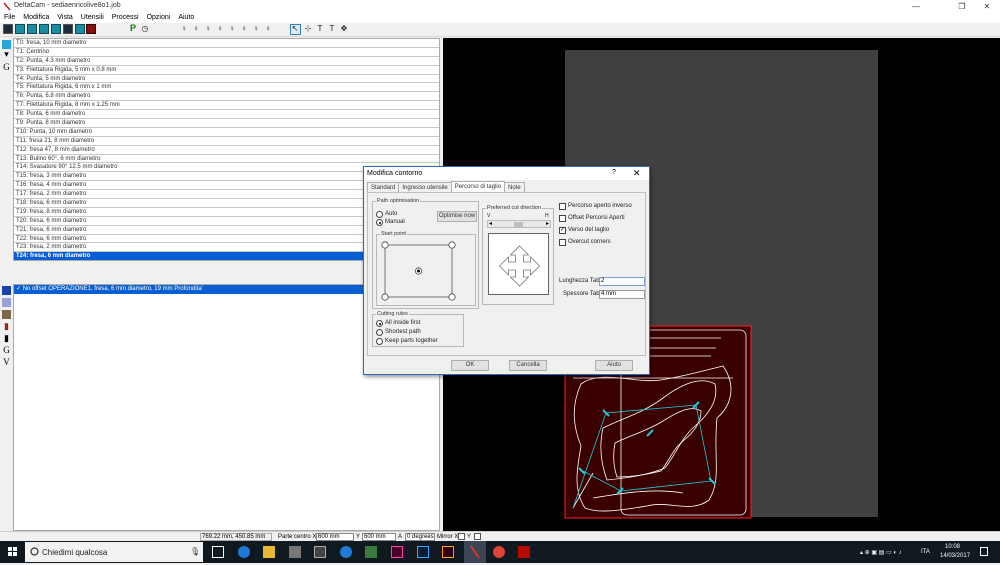 The height and width of the screenshot is (565, 1000). I want to click on tool-row: T9: Punta, 8 mm diametro, so click(226, 123).